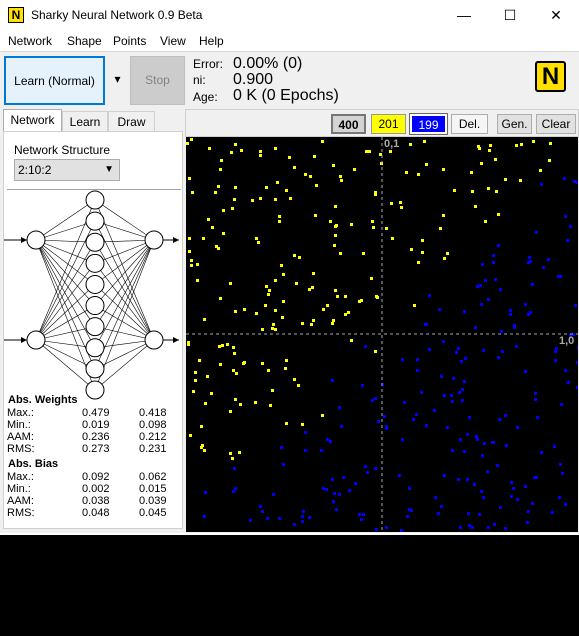 The width and height of the screenshot is (579, 636). What do you see at coordinates (85, 121) in the screenshot?
I see `tab-learn: Learn` at bounding box center [85, 121].